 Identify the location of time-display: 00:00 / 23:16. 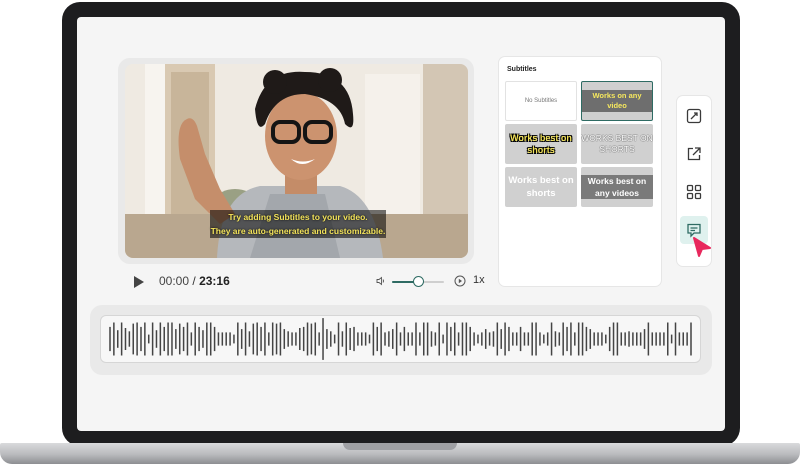
(194, 281).